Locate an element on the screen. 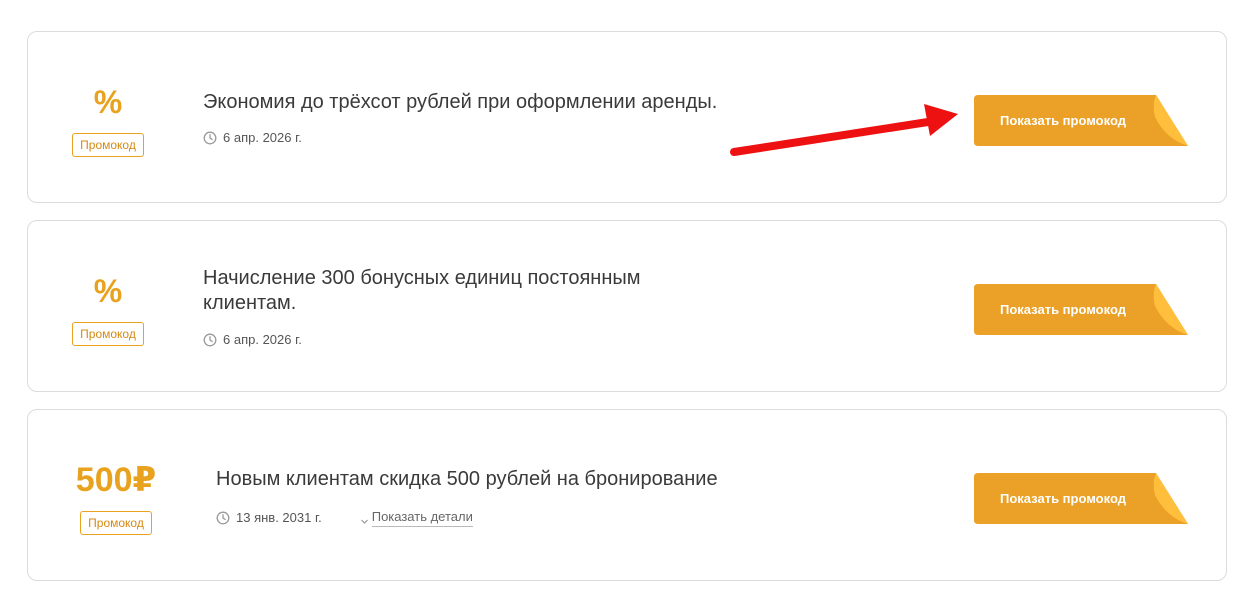 Image resolution: width=1236 pixels, height=592 pixels. promo-discount: 500₽ Промокод is located at coordinates (116, 498).